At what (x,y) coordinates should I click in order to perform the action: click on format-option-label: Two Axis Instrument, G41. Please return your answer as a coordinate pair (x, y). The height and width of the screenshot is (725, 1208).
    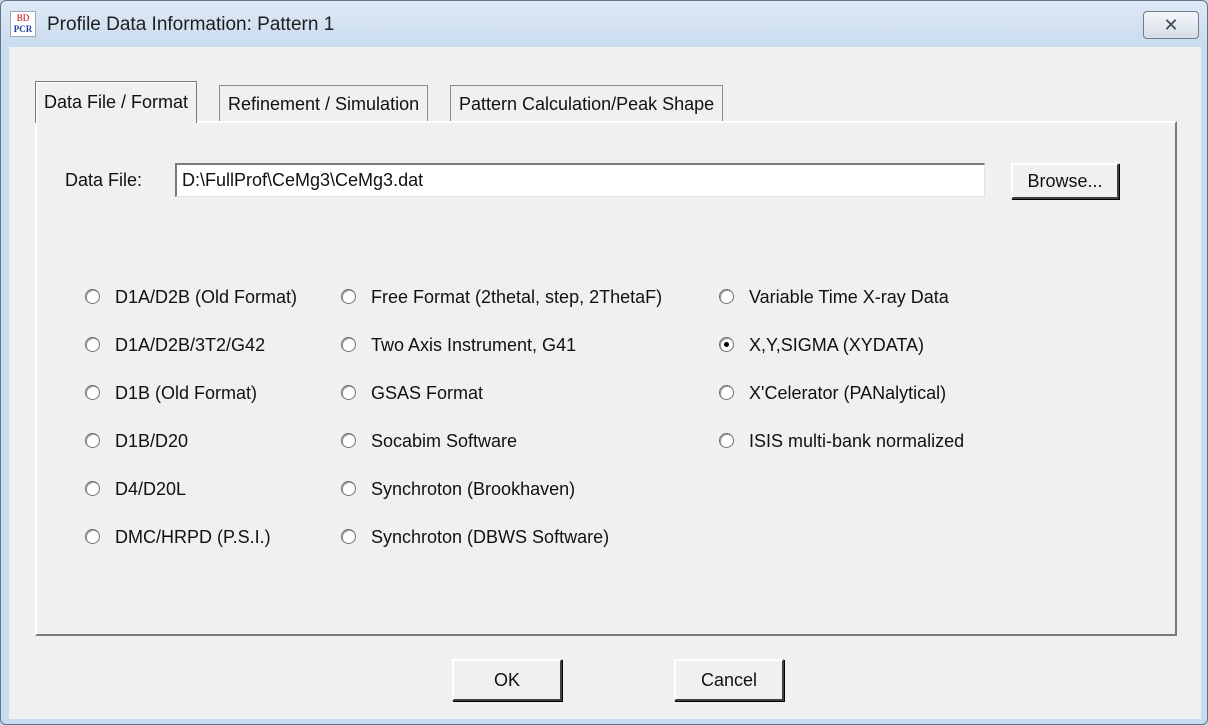
    Looking at the image, I should click on (474, 345).